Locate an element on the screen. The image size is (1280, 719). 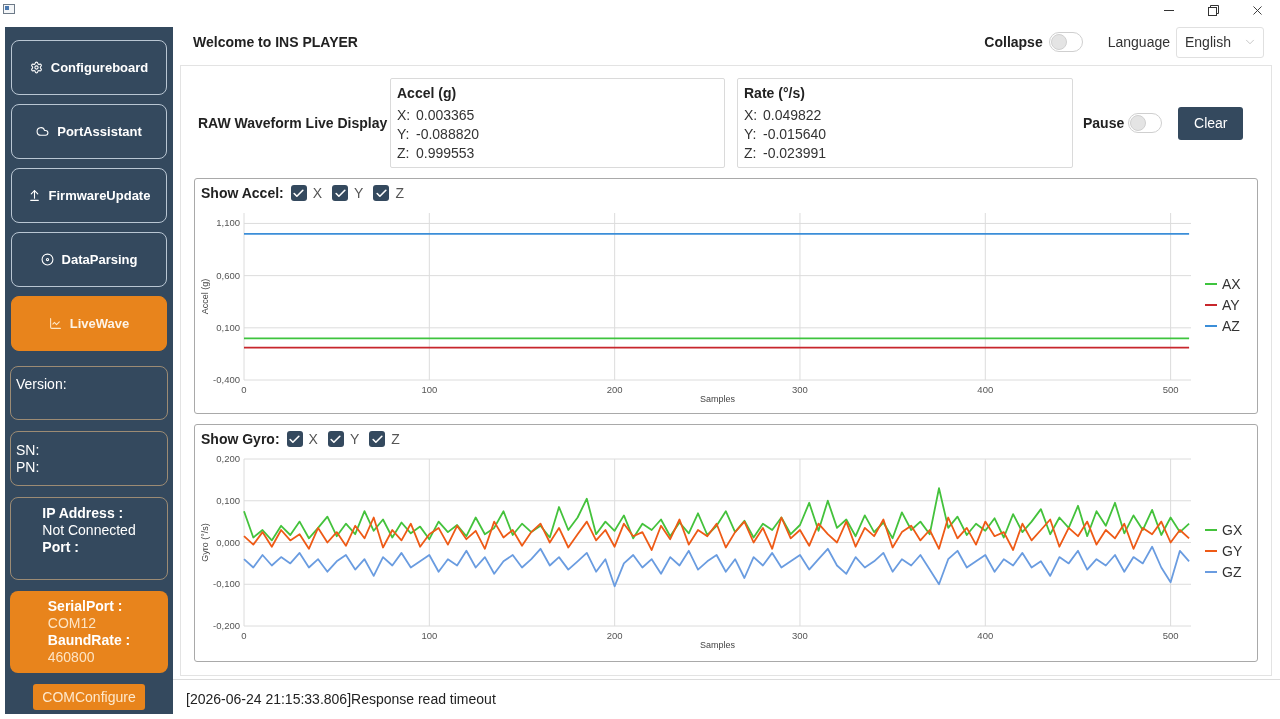
gear-icon is located at coordinates (36, 67).